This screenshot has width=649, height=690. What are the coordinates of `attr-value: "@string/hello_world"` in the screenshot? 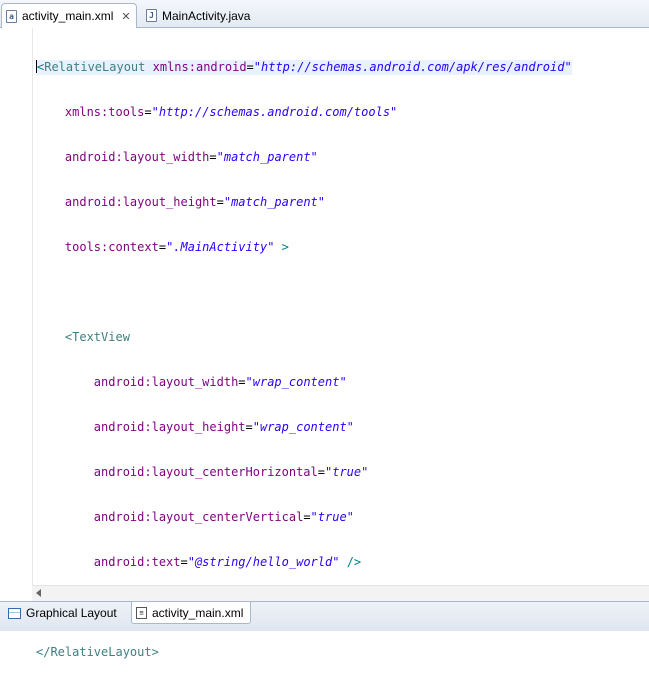 It's located at (263, 562).